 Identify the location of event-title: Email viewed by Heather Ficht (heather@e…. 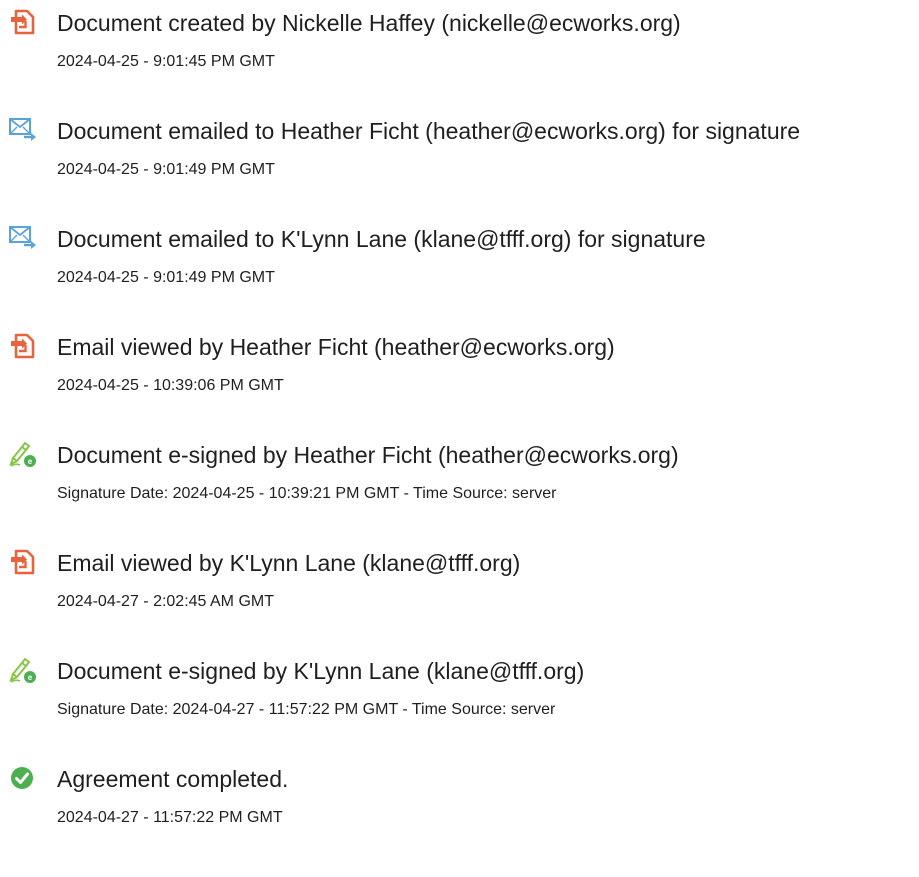
(336, 347).